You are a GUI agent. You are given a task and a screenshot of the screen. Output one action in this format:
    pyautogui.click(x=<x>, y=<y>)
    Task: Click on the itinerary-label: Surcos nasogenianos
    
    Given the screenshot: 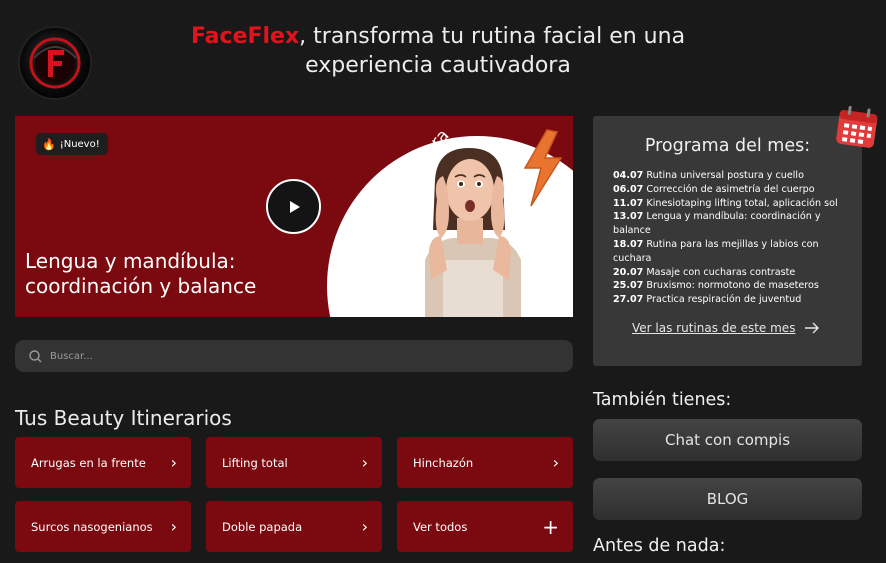 What is the action you would take?
    pyautogui.click(x=92, y=526)
    